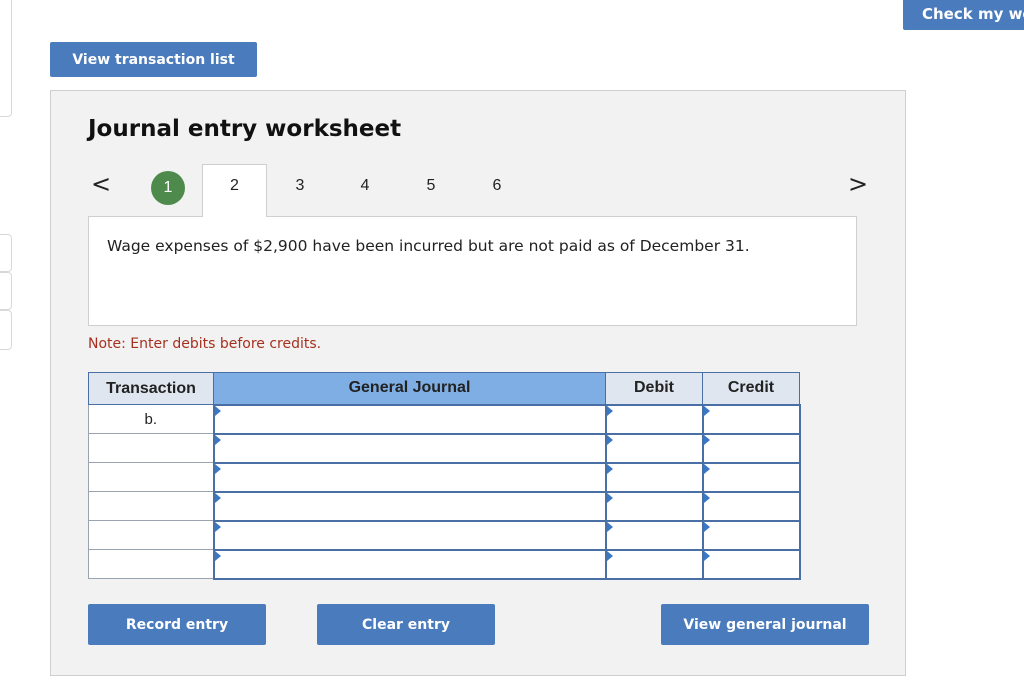  I want to click on entry-note: Note: Enter debits before credits., so click(205, 344).